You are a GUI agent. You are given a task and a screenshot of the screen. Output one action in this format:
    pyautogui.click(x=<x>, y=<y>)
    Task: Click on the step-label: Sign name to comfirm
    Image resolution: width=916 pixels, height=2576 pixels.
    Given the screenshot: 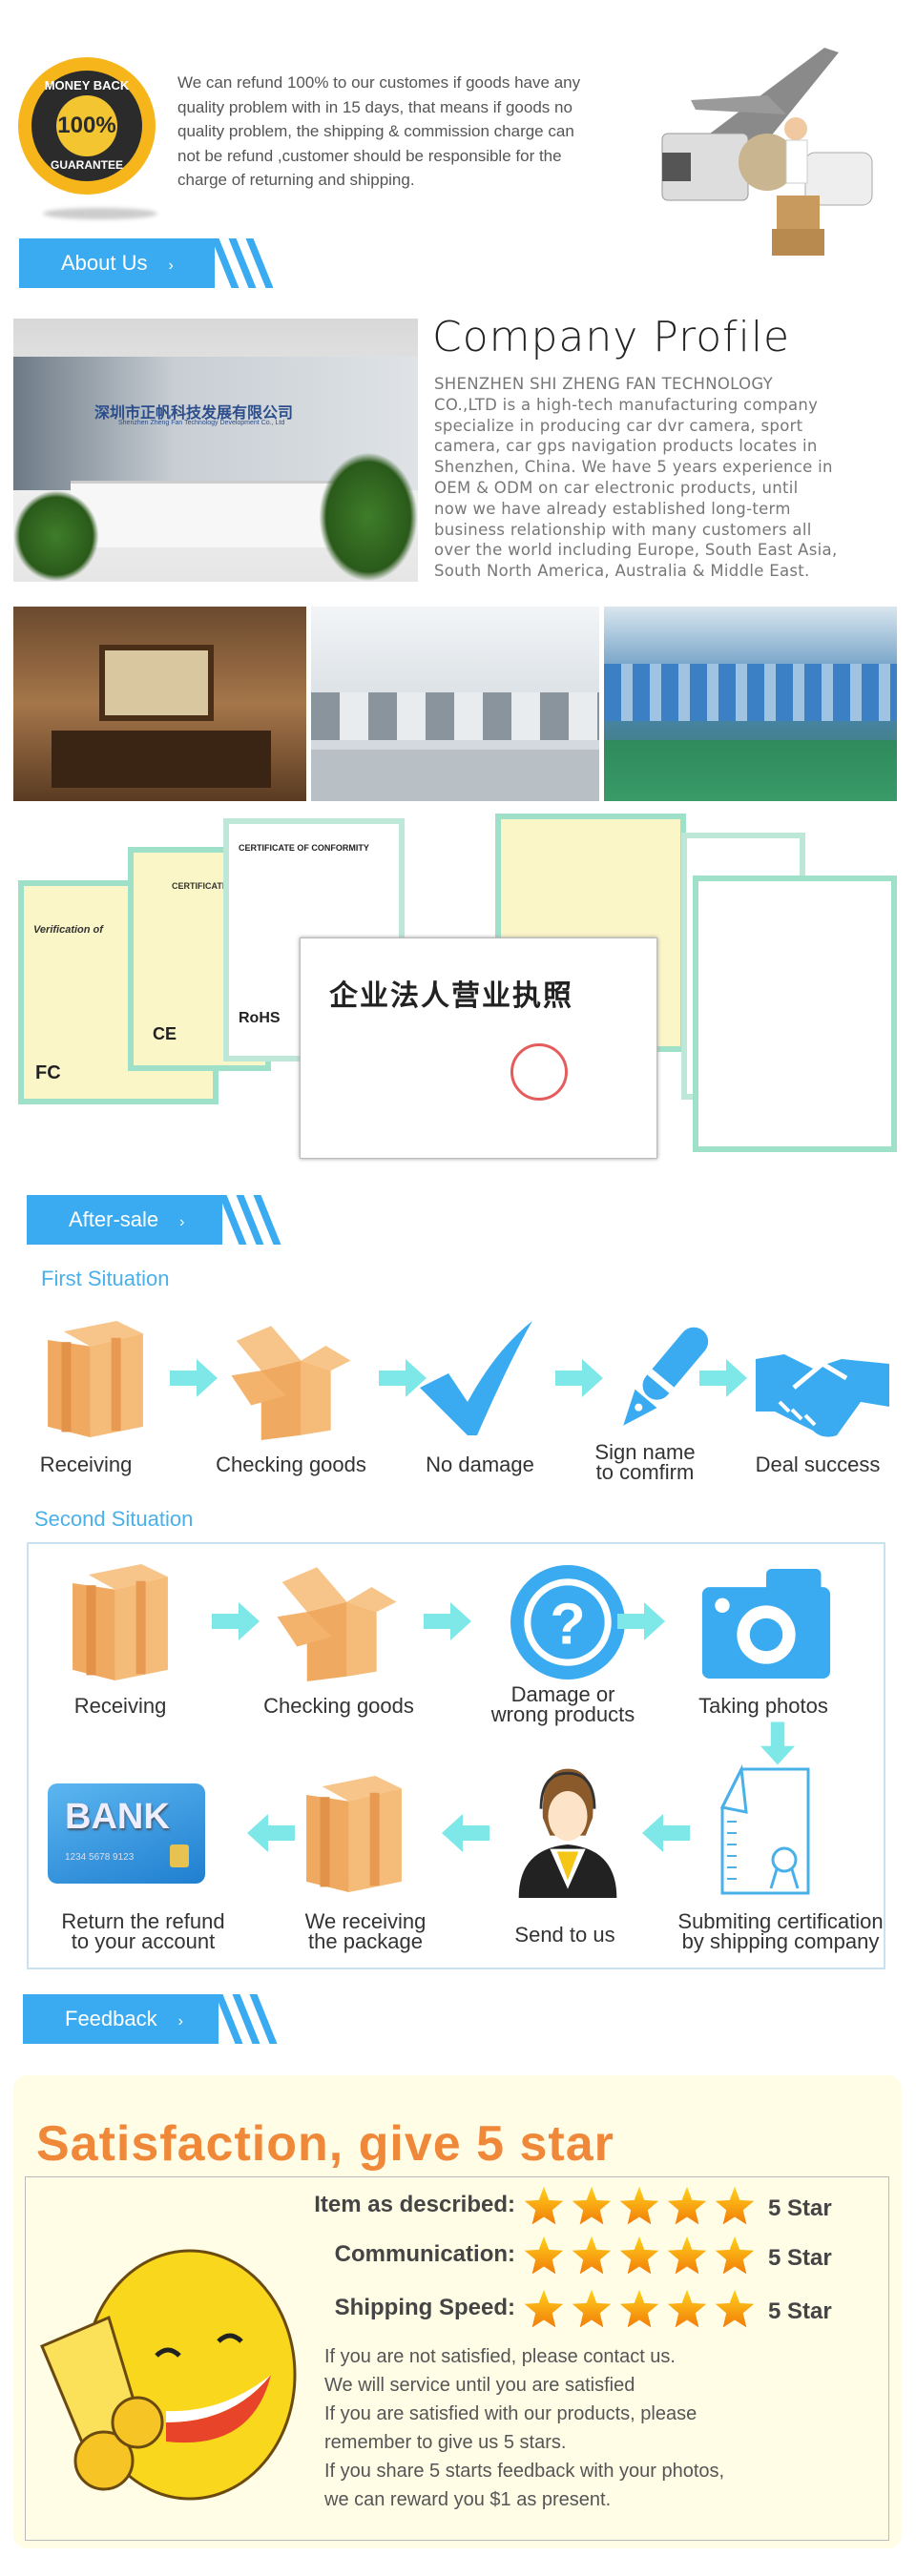 What is the action you would take?
    pyautogui.click(x=645, y=1462)
    